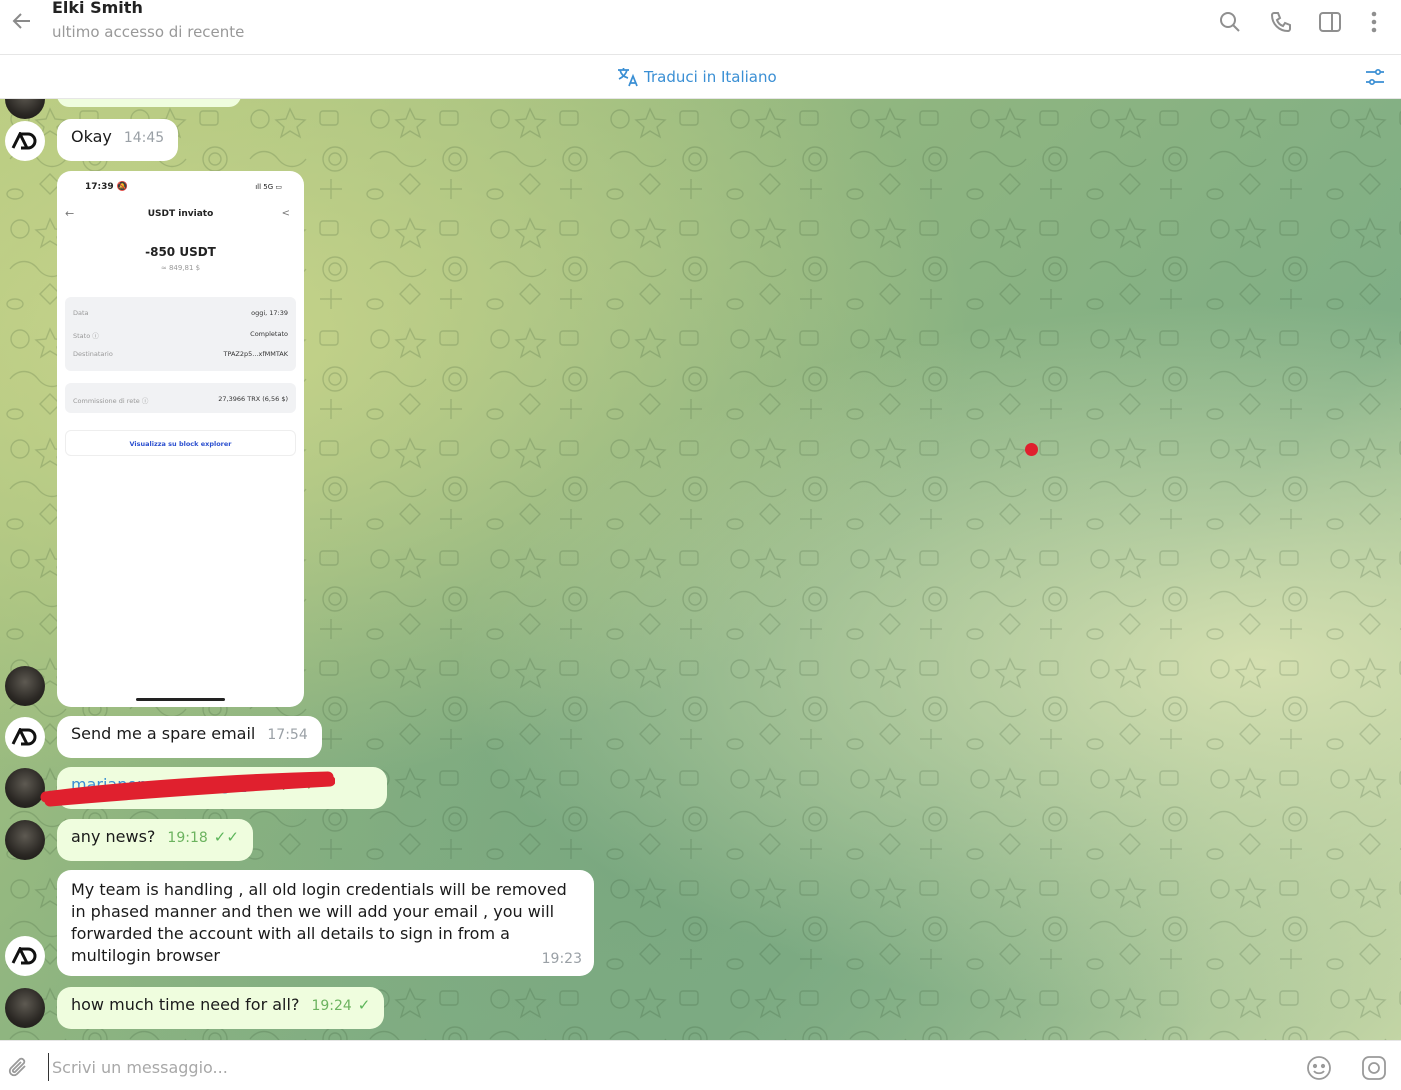 The height and width of the screenshot is (1090, 1401). What do you see at coordinates (1319, 1068) in the screenshot?
I see `emoji-icon` at bounding box center [1319, 1068].